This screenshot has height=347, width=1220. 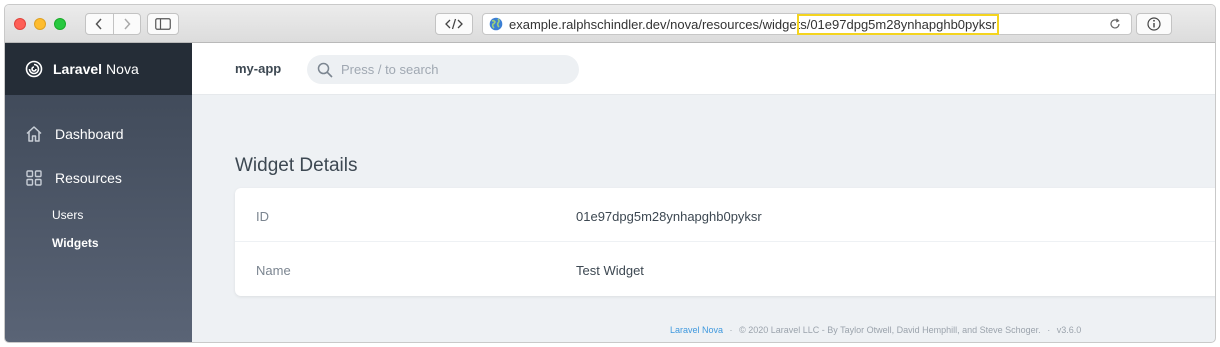 What do you see at coordinates (669, 216) in the screenshot?
I see `field-value: 01e97dpg5m28ynhapghb0pyksr` at bounding box center [669, 216].